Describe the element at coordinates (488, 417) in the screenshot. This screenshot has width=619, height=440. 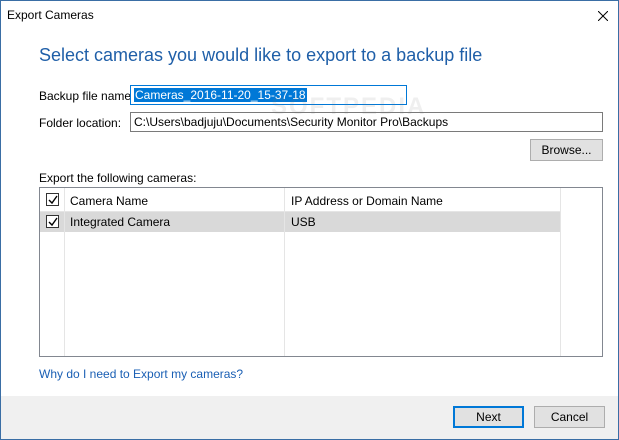
I see `next-button: Next` at that location.